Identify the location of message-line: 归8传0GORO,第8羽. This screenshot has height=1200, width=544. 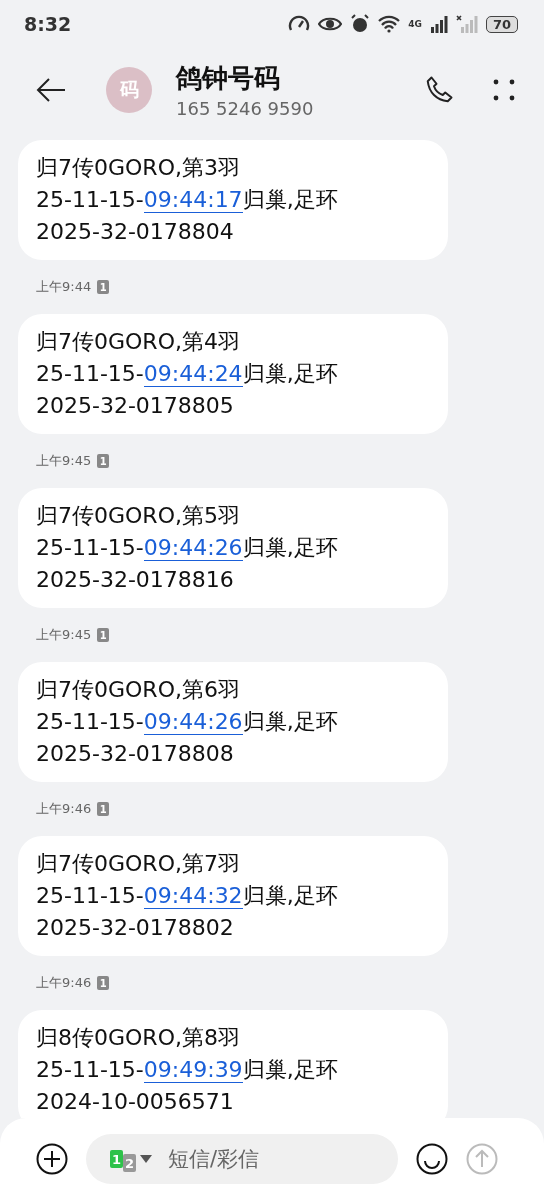
(138, 1038).